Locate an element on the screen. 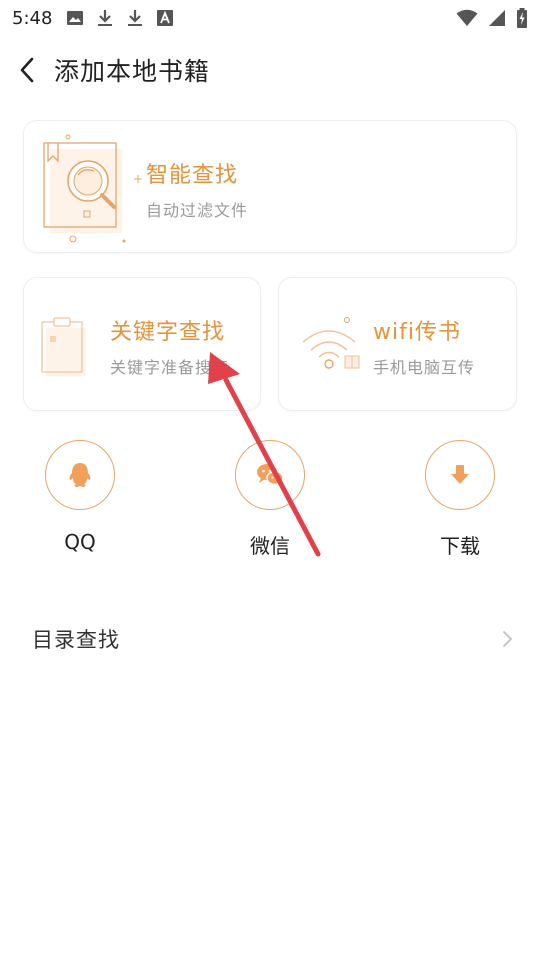  wechat-circle is located at coordinates (270, 475).